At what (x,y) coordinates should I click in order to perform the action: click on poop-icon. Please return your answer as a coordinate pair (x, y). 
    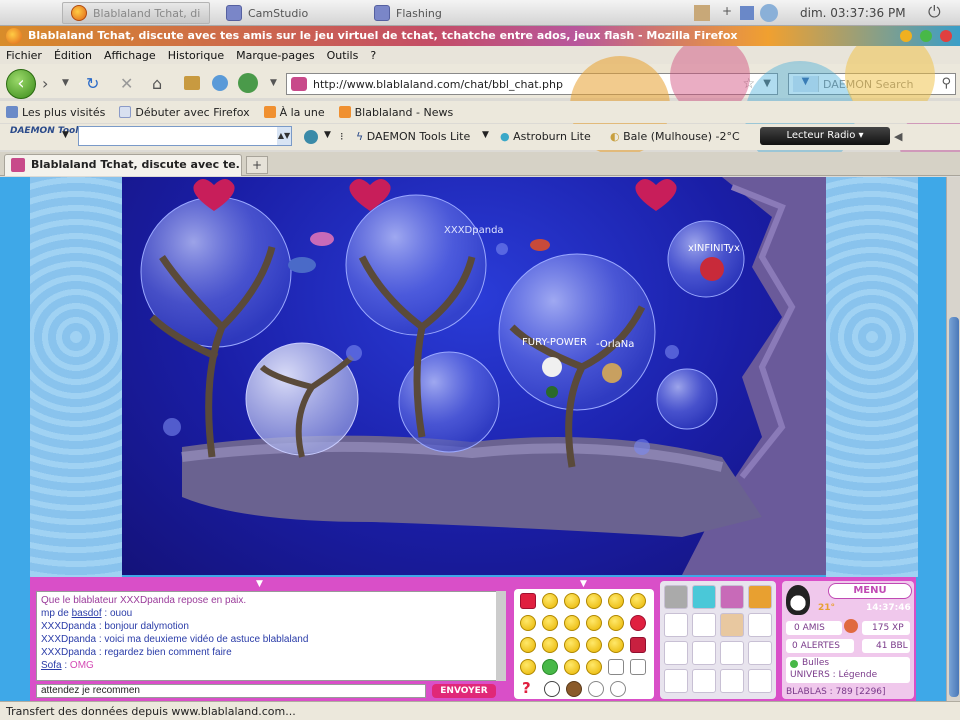
    Looking at the image, I should click on (574, 689).